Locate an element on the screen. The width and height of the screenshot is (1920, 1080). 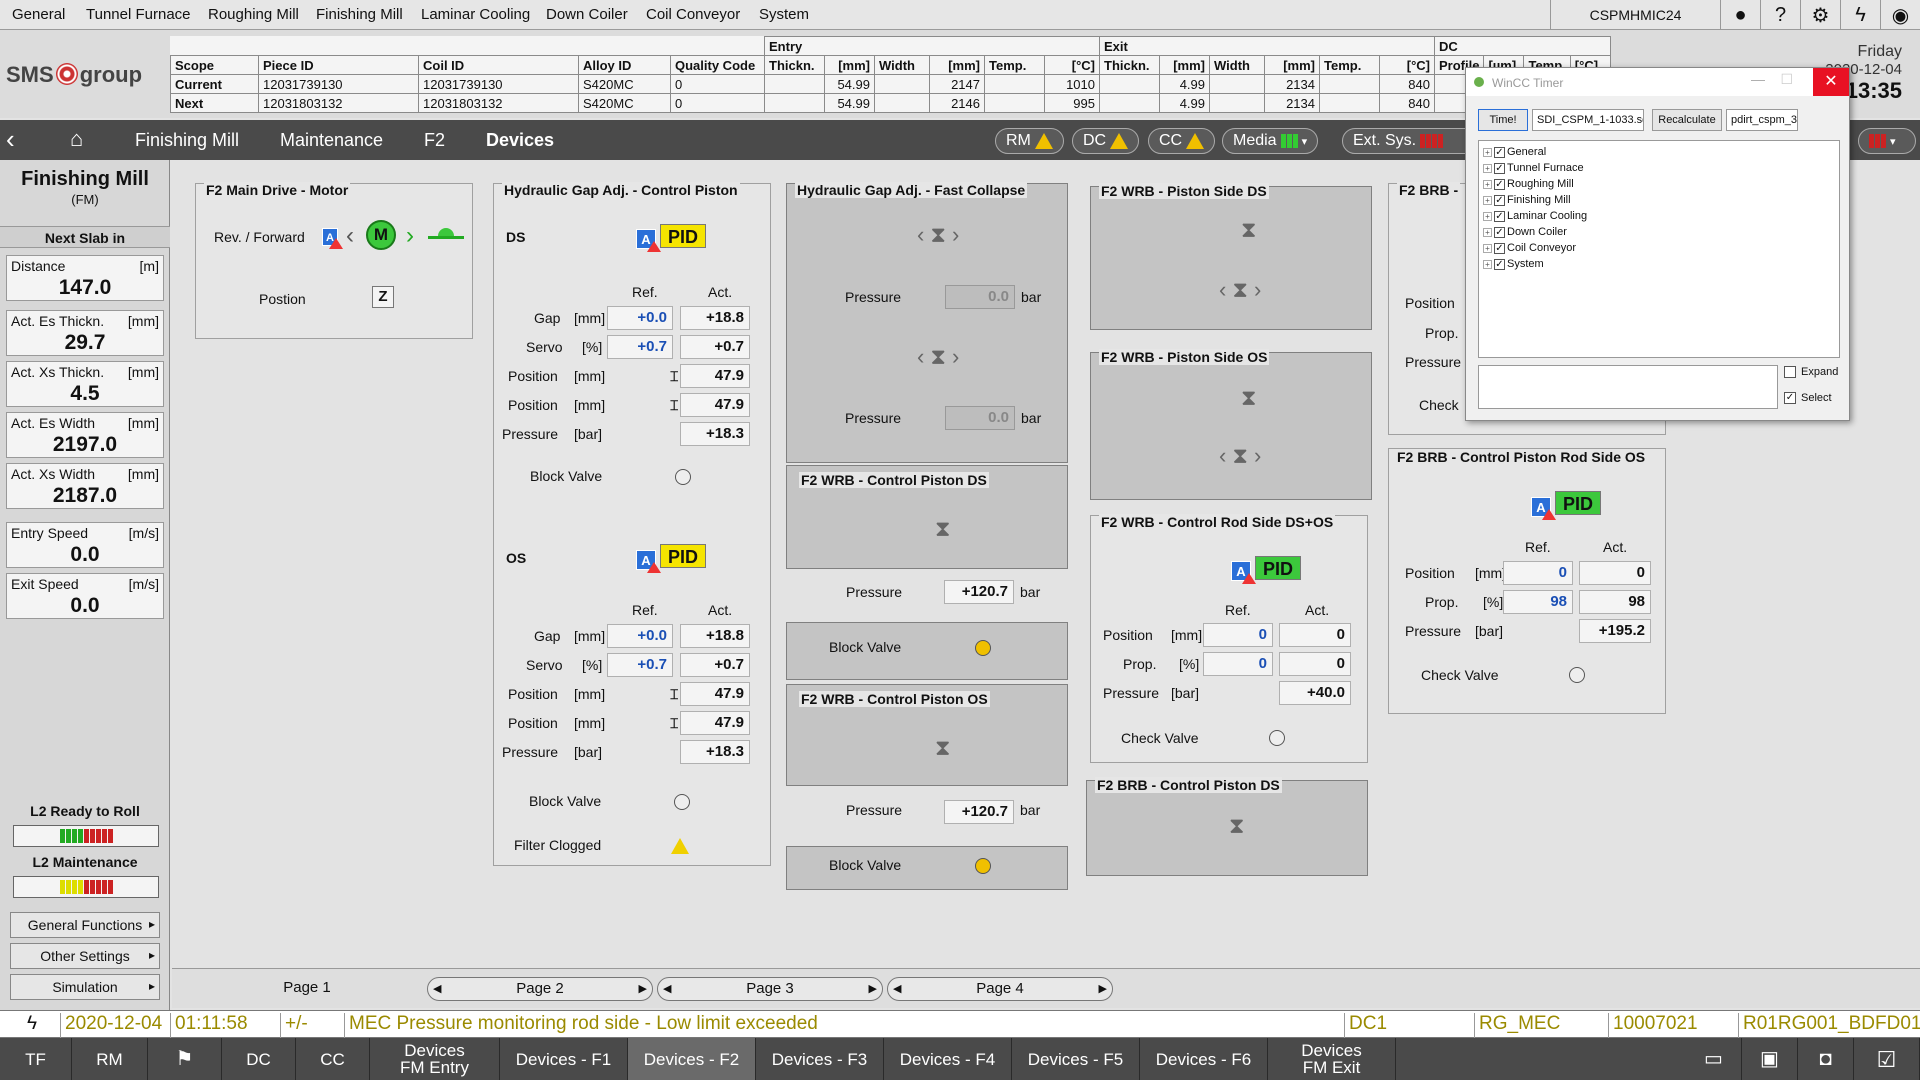
camera-icon: ◘ is located at coordinates (1826, 1059).